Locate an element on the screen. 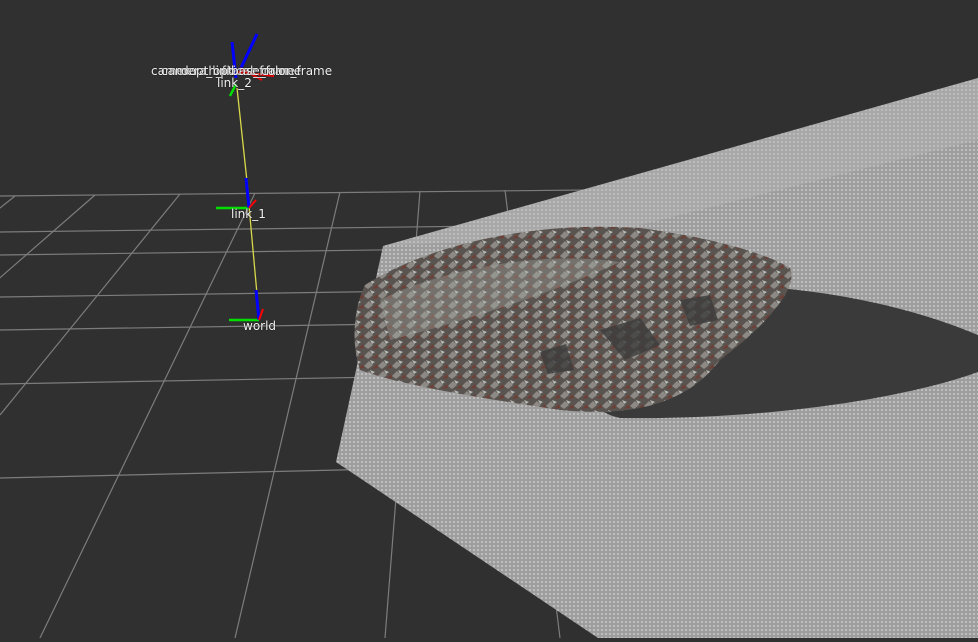 The image size is (978, 642). tf-frame-label: camera is located at coordinates (174, 71).